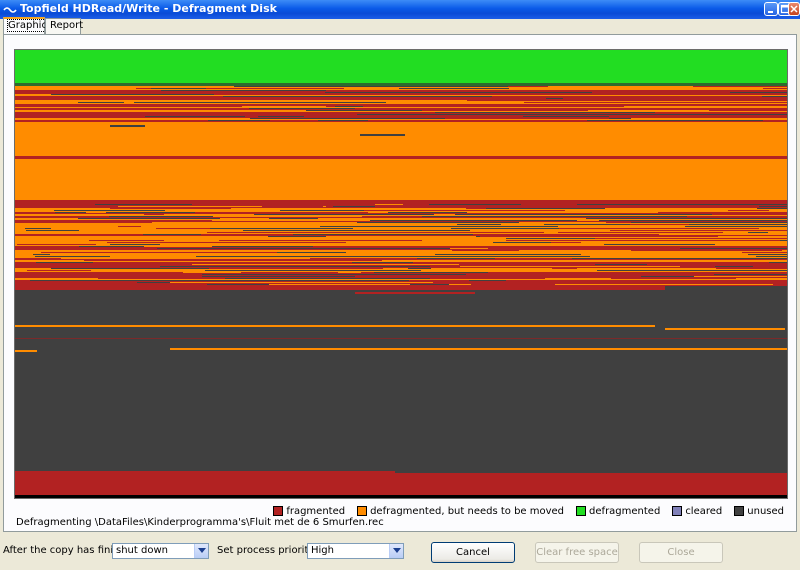  I want to click on after-copy-select: shut down, so click(160, 551).